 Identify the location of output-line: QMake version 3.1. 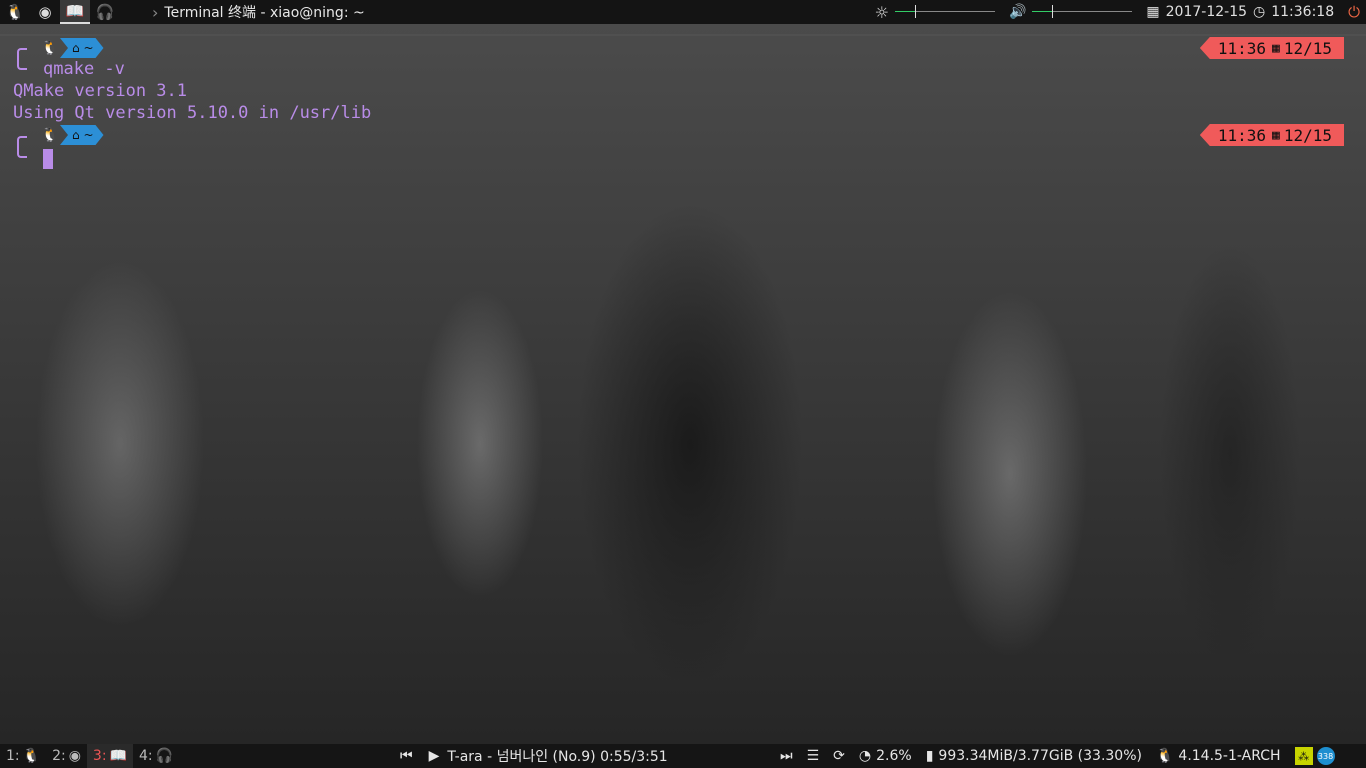
(100, 91).